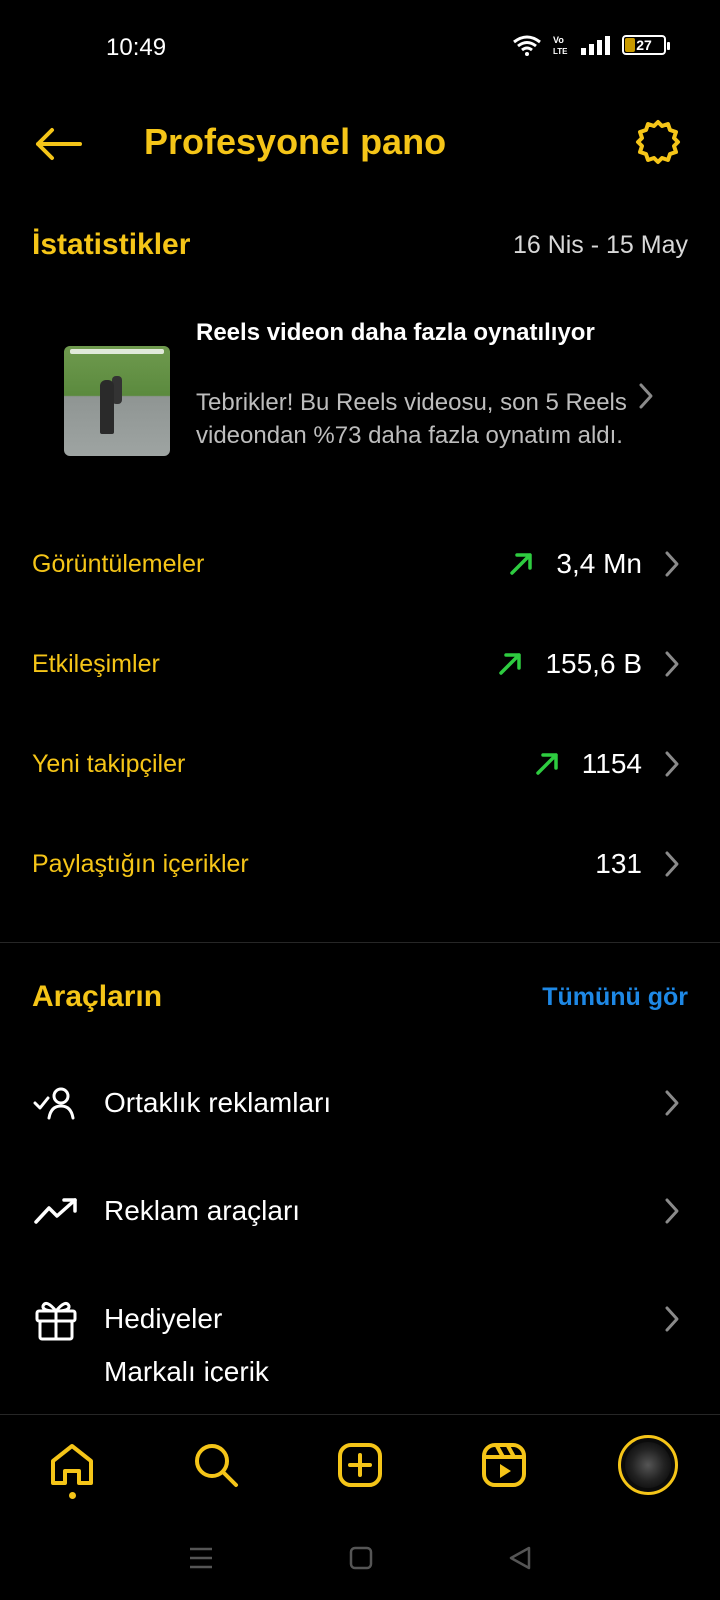  Describe the element at coordinates (360, 997) in the screenshot. I see `tools-header: Araçların Tümünü gör` at that location.